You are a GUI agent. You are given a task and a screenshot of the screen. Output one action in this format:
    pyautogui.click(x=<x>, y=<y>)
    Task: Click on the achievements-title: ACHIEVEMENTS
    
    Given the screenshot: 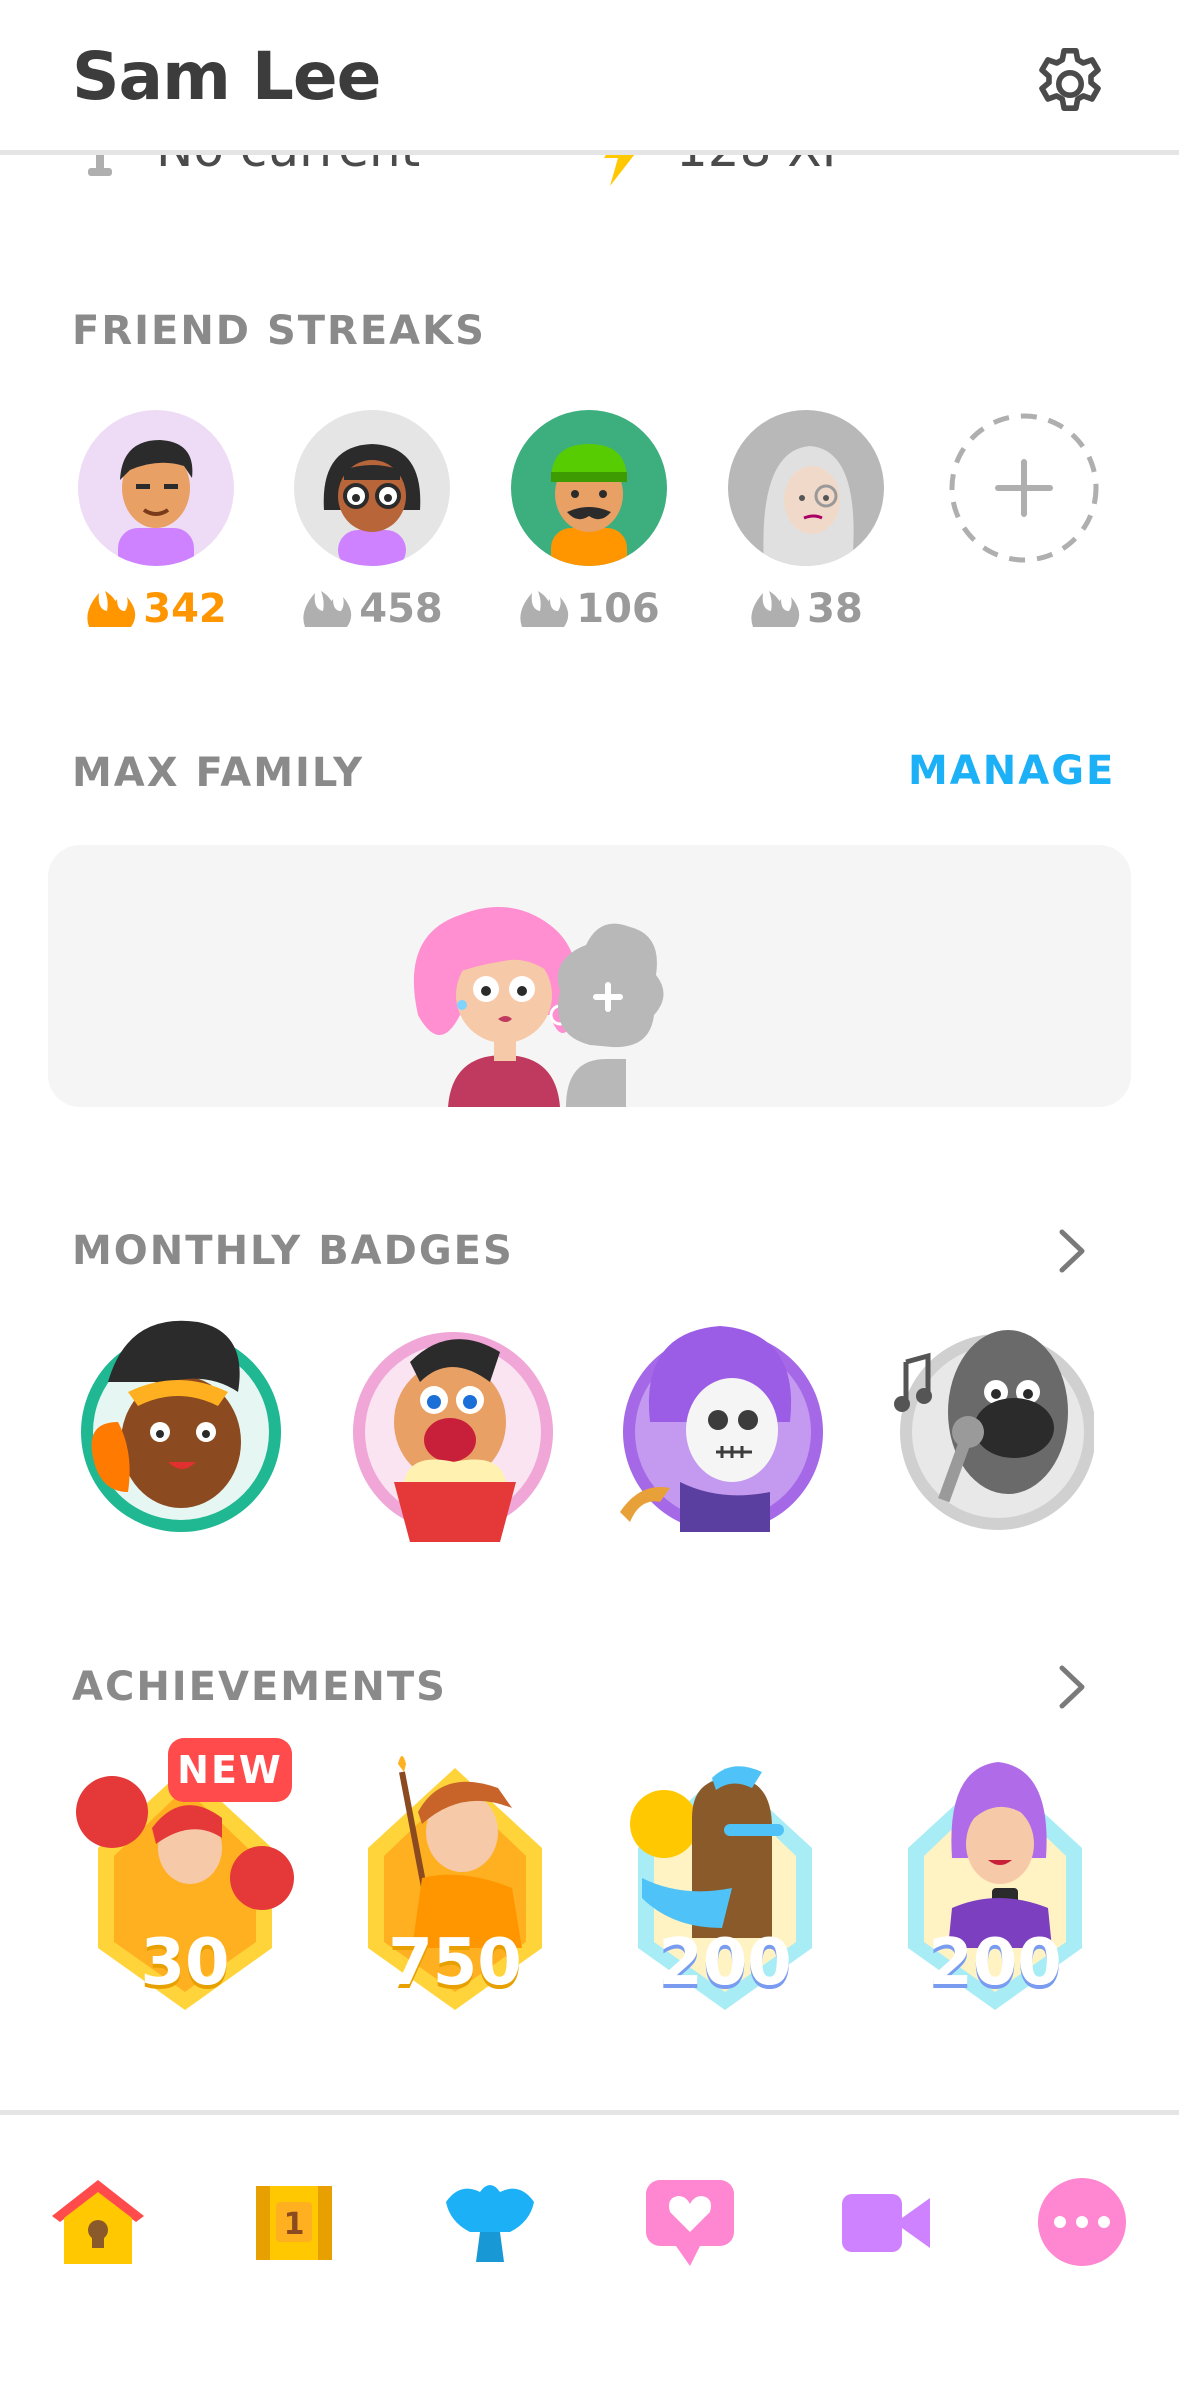 What is the action you would take?
    pyautogui.click(x=259, y=1687)
    